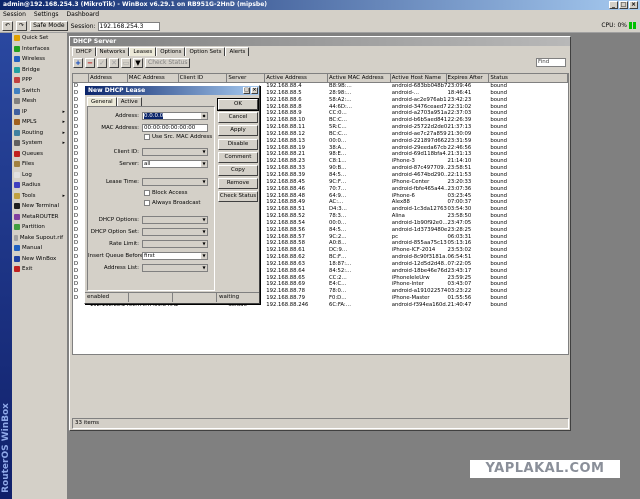  I want to click on cpu-label: CPU: 0%, so click(614, 25).